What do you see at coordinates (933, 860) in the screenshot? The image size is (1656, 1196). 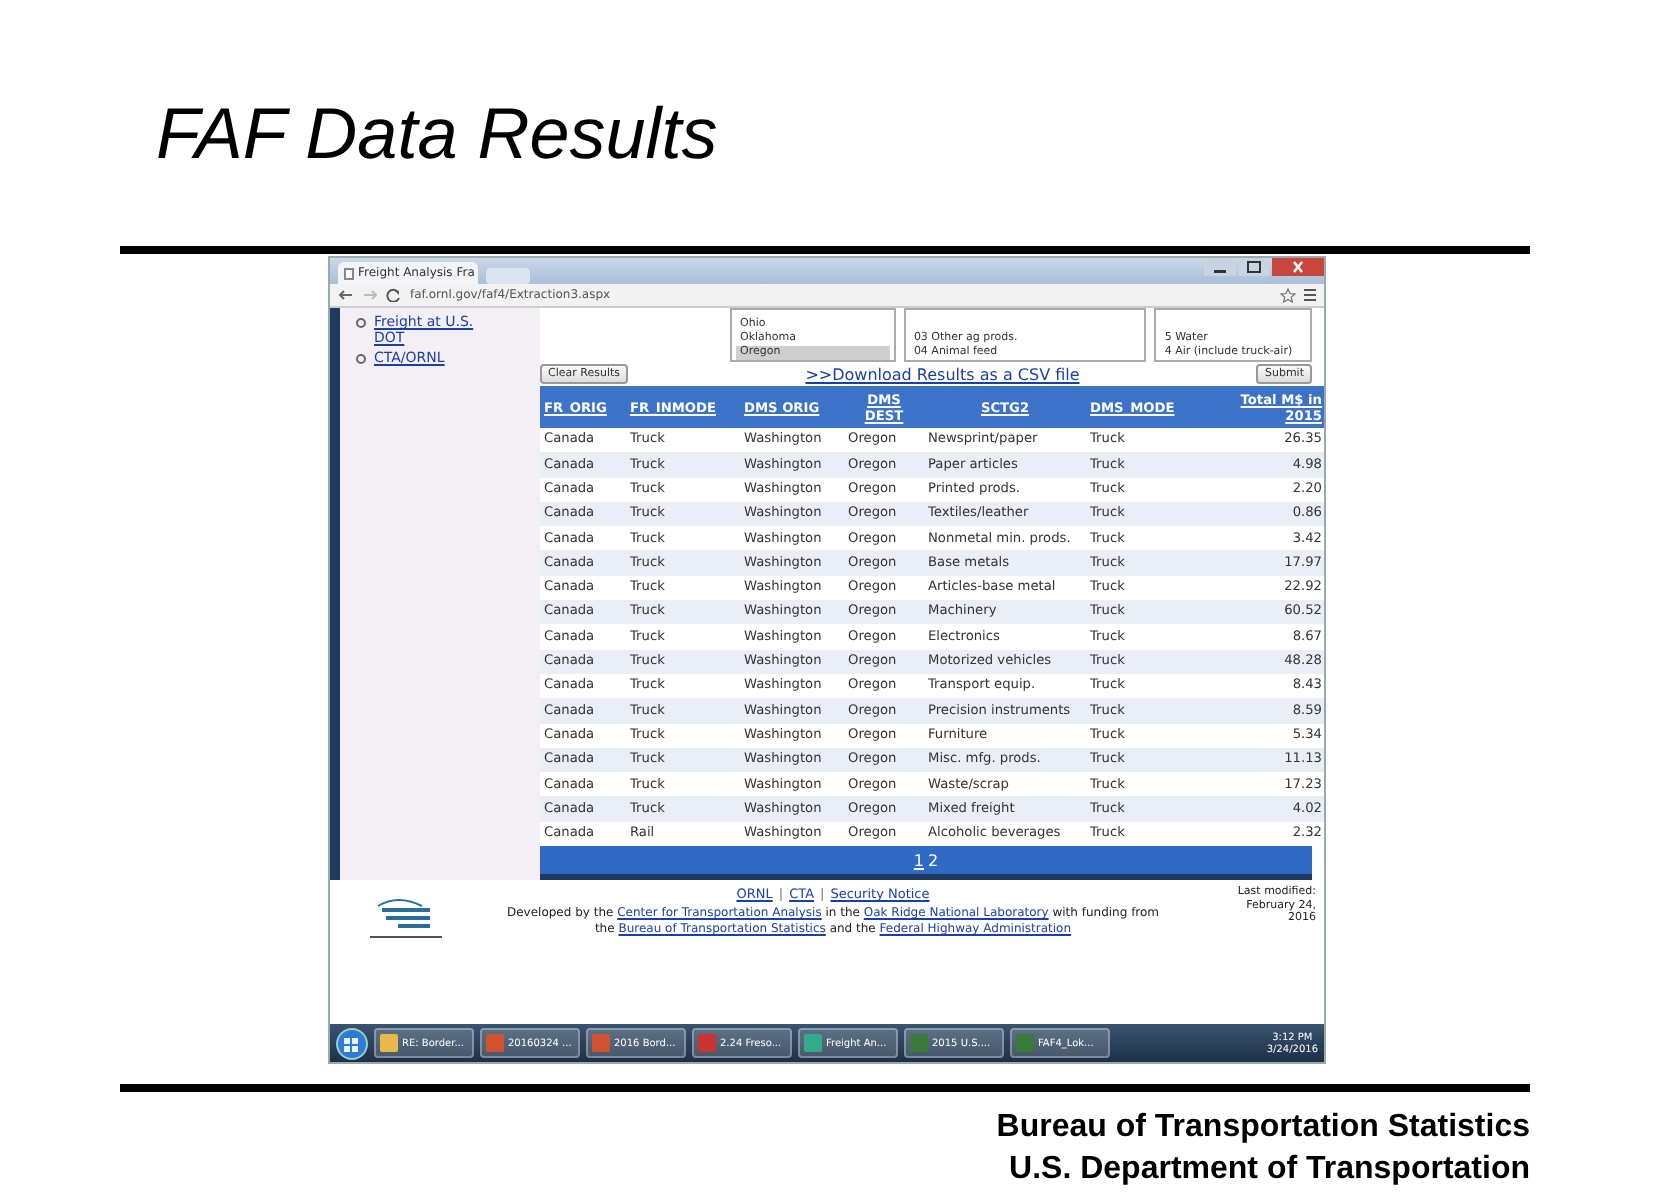 I see `page-link: 2` at bounding box center [933, 860].